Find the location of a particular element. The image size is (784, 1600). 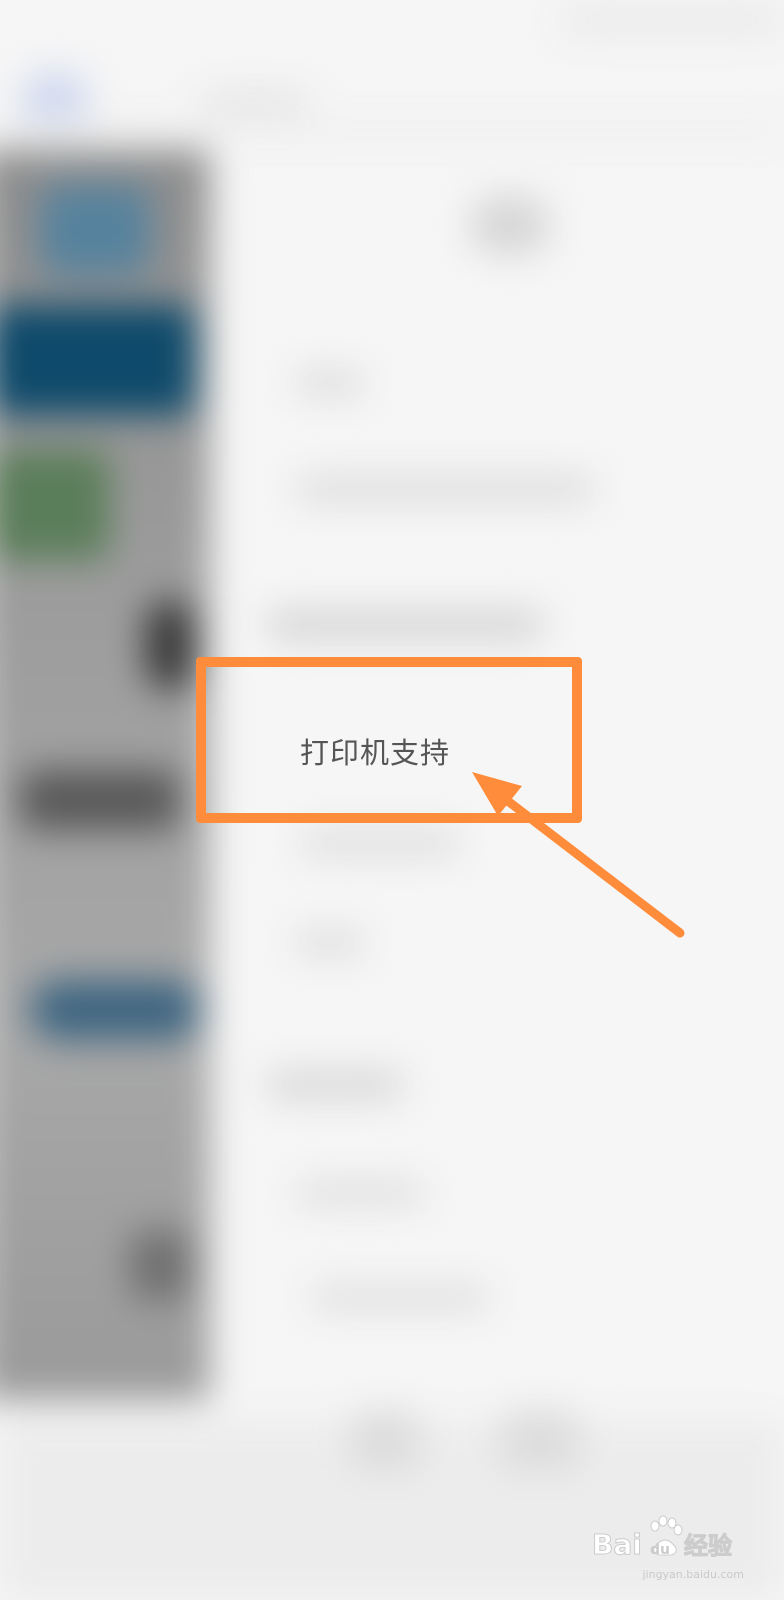

watermark-url: jingyan.baidu.com is located at coordinates (693, 1574).